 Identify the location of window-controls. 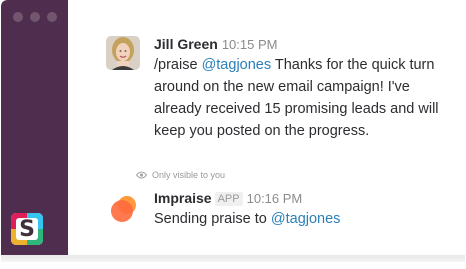
(35, 17).